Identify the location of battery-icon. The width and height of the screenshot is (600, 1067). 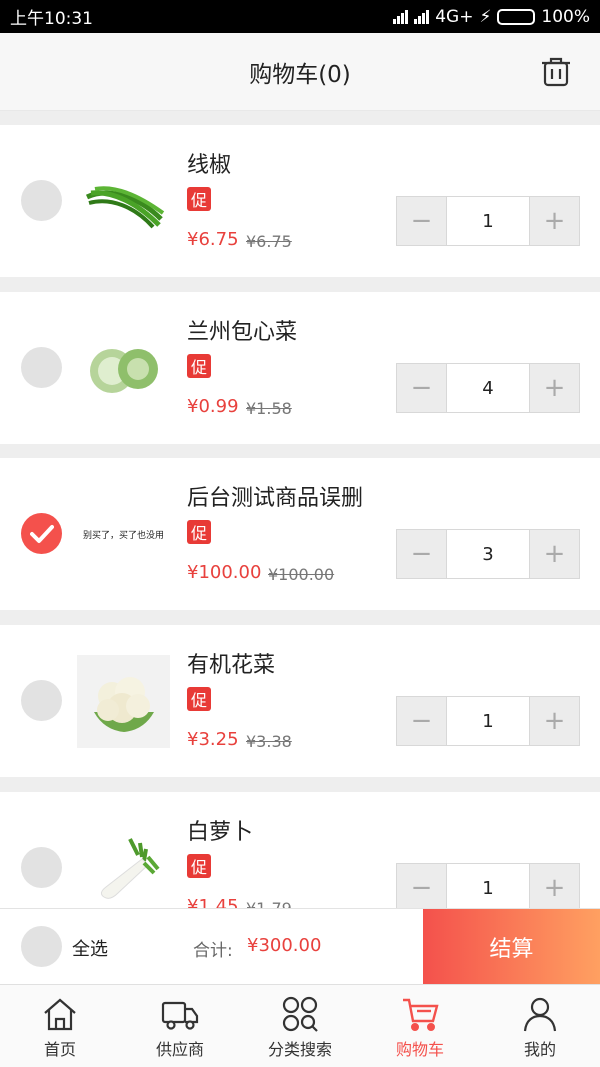
(516, 16).